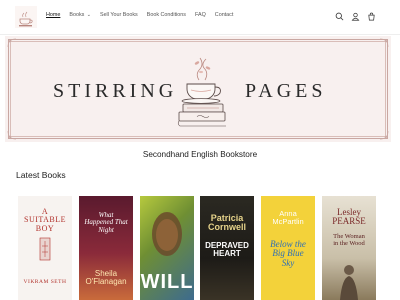 The image size is (400, 300). I want to click on nav-item-home: Home, so click(53, 15).